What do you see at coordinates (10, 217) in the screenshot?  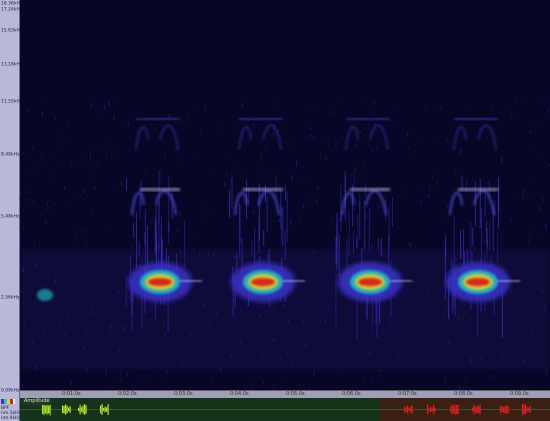 I see `freq-label: 5.48kHz` at bounding box center [10, 217].